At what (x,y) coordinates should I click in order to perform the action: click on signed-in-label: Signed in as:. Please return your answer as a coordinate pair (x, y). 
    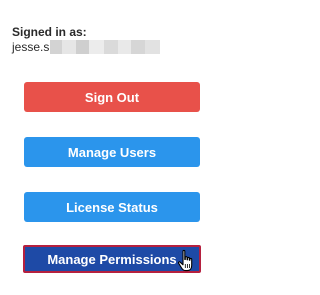
    Looking at the image, I should click on (49, 32).